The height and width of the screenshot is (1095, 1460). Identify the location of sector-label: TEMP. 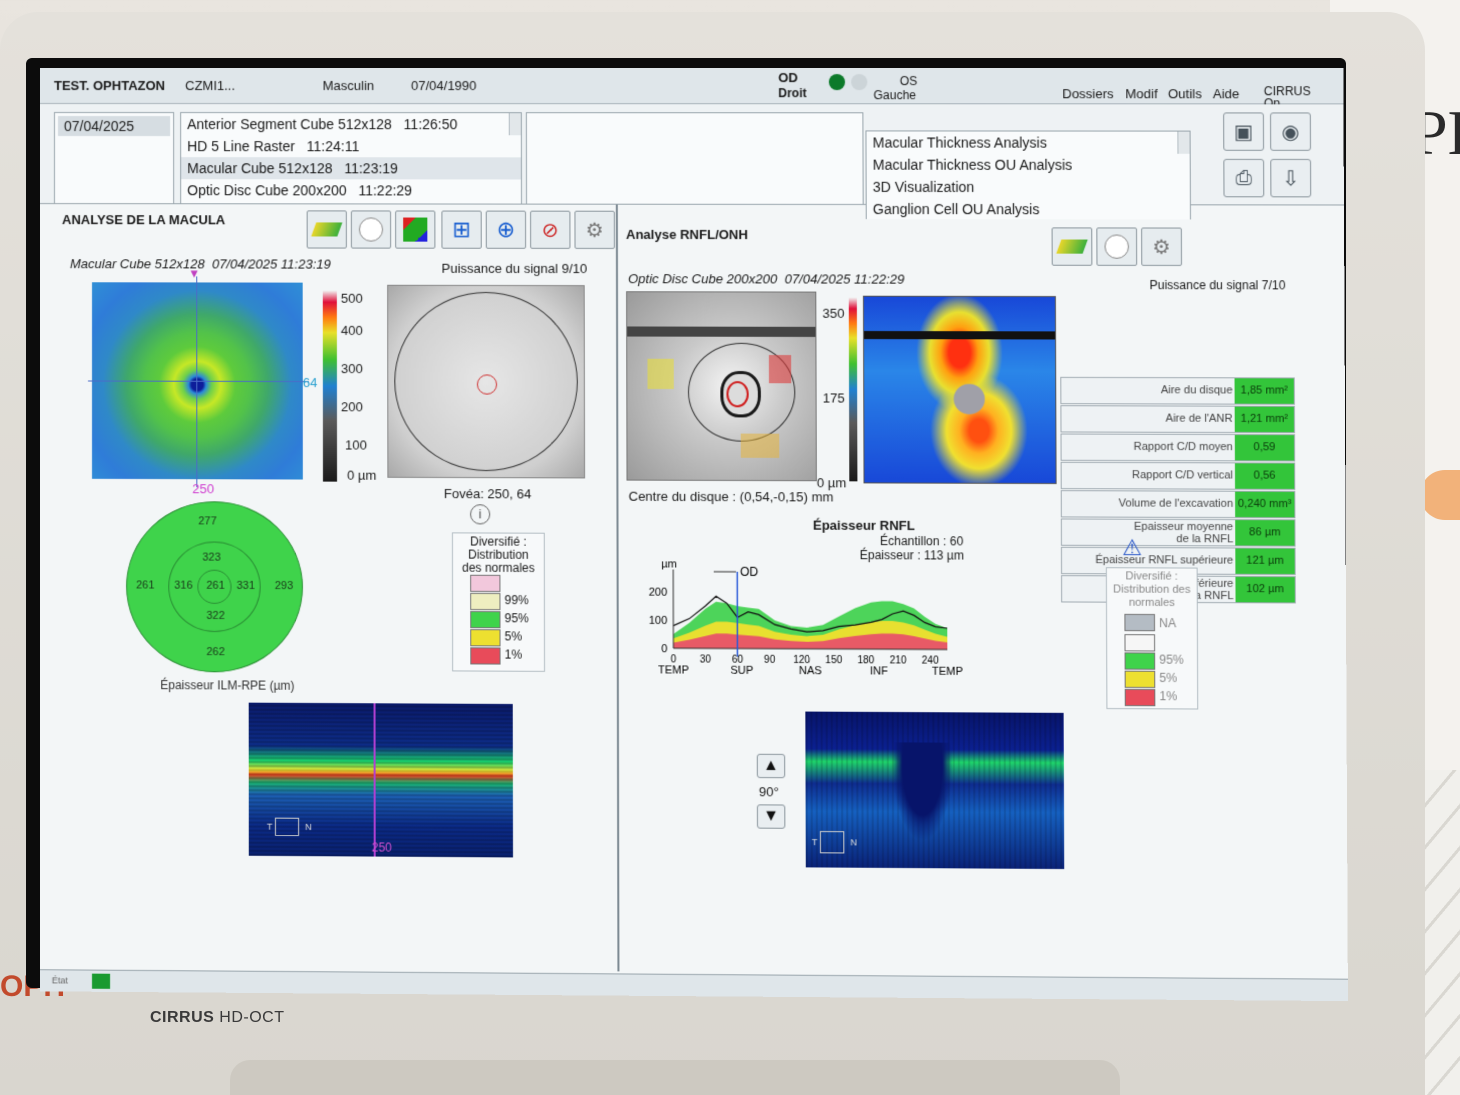
(947, 672).